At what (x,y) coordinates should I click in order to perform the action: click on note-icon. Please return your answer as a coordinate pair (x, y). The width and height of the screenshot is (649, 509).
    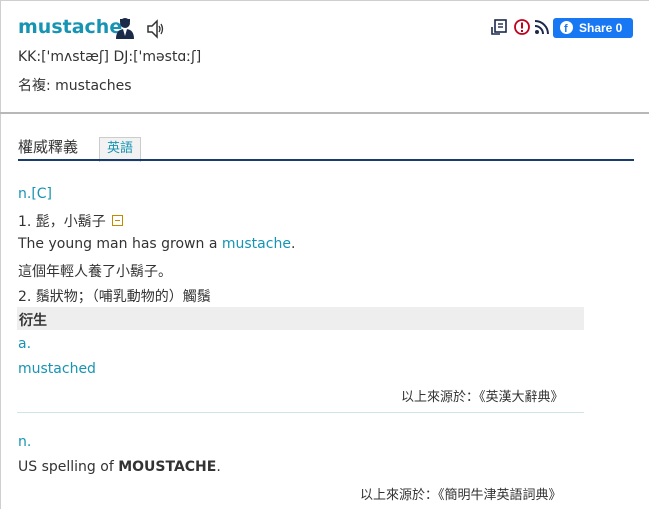
    Looking at the image, I should click on (500, 27).